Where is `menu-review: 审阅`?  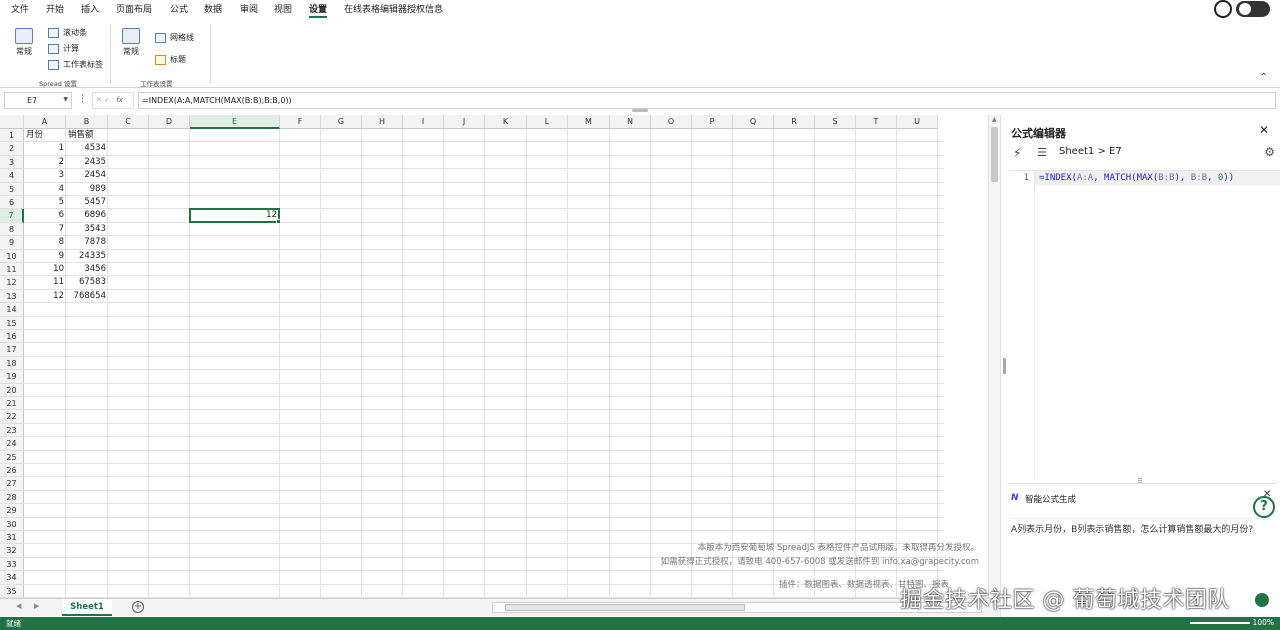 menu-review: 审阅 is located at coordinates (249, 8).